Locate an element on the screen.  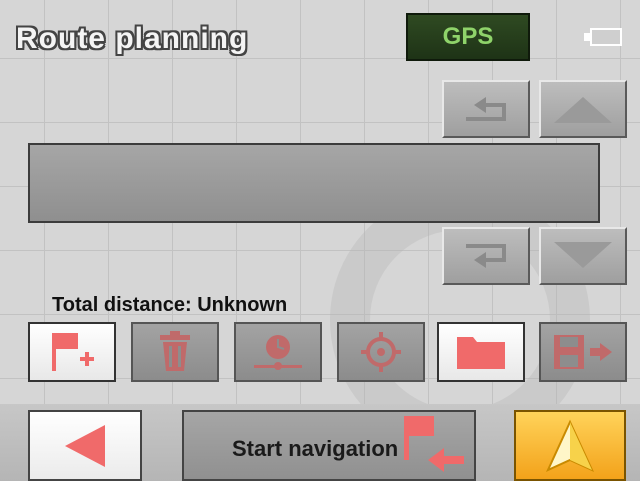
trash-icon is located at coordinates (175, 351).